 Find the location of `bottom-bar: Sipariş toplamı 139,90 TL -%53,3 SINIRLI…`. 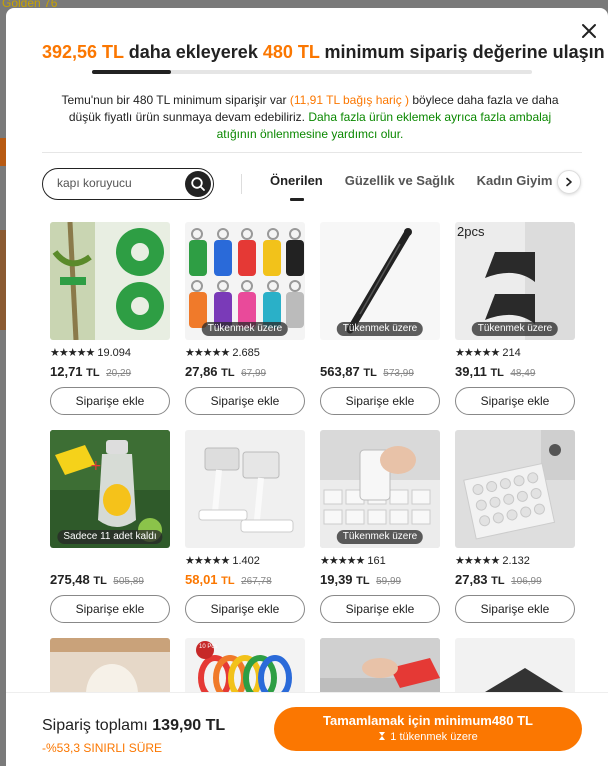

bottom-bar: Sipariş toplamı 139,90 TL -%53,3 SINIRLI… is located at coordinates (307, 729).